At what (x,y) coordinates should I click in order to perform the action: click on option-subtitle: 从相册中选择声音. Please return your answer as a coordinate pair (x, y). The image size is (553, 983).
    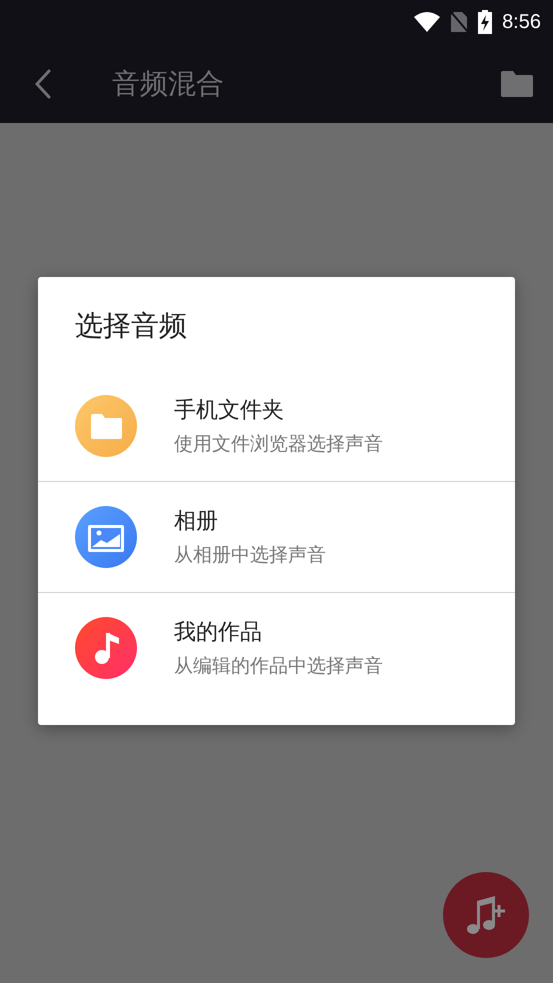
    Looking at the image, I should click on (250, 555).